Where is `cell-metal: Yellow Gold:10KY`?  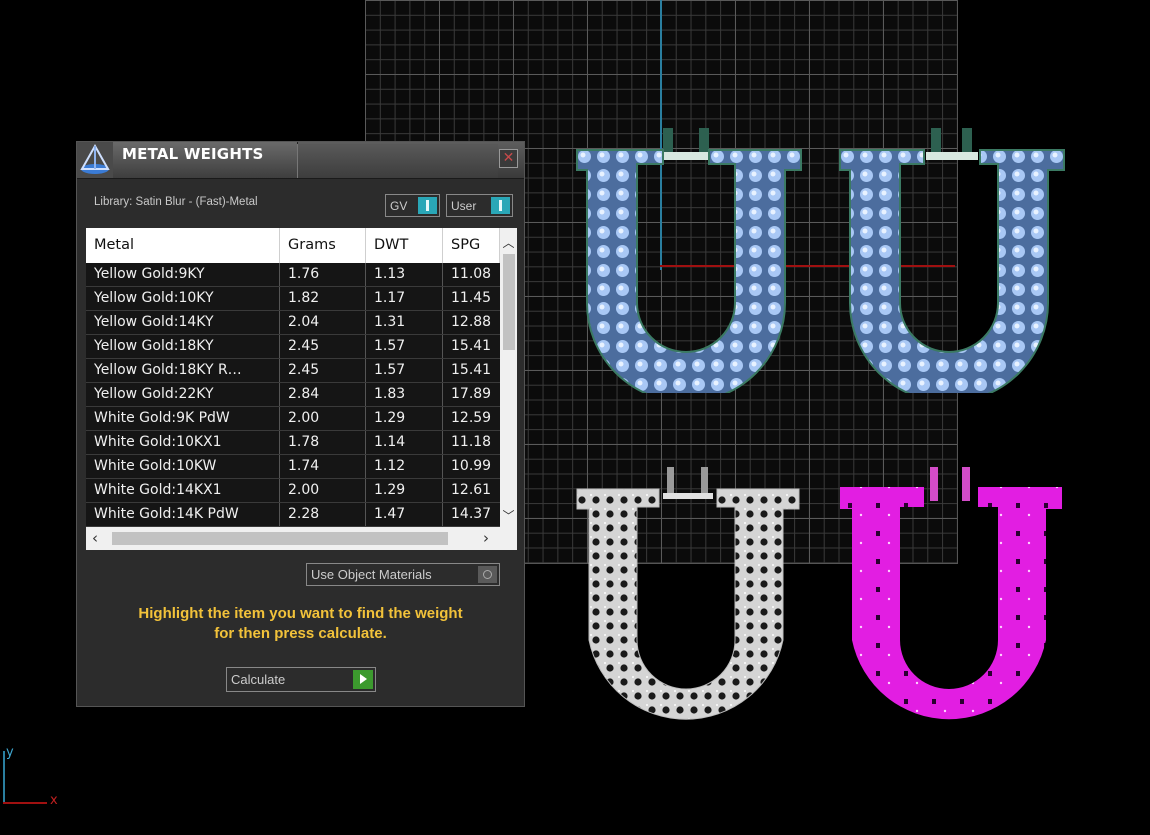 cell-metal: Yellow Gold:10KY is located at coordinates (183, 298).